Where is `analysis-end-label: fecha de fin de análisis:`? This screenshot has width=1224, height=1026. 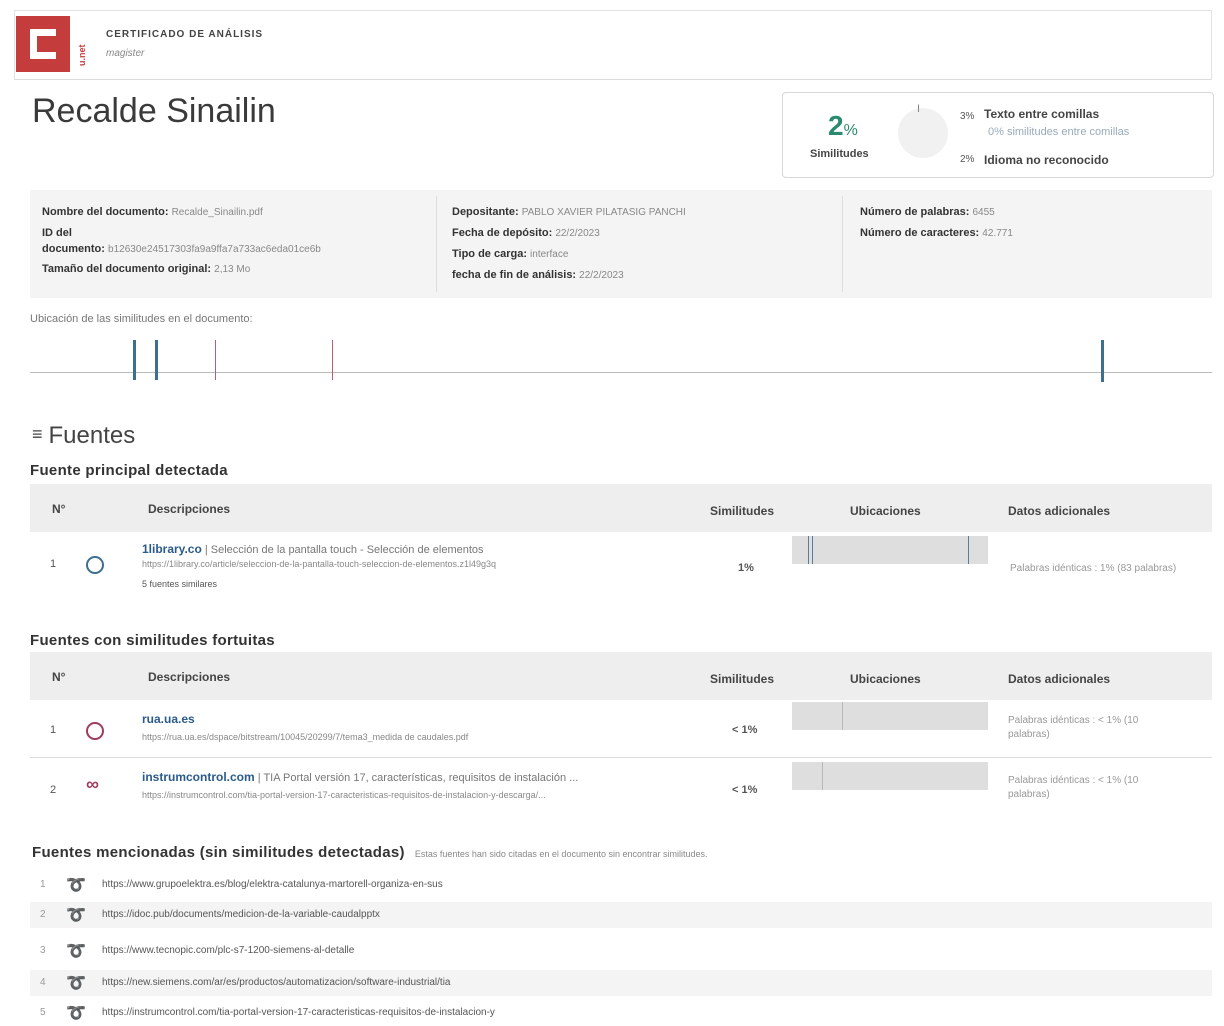
analysis-end-label: fecha de fin de análisis: is located at coordinates (514, 275).